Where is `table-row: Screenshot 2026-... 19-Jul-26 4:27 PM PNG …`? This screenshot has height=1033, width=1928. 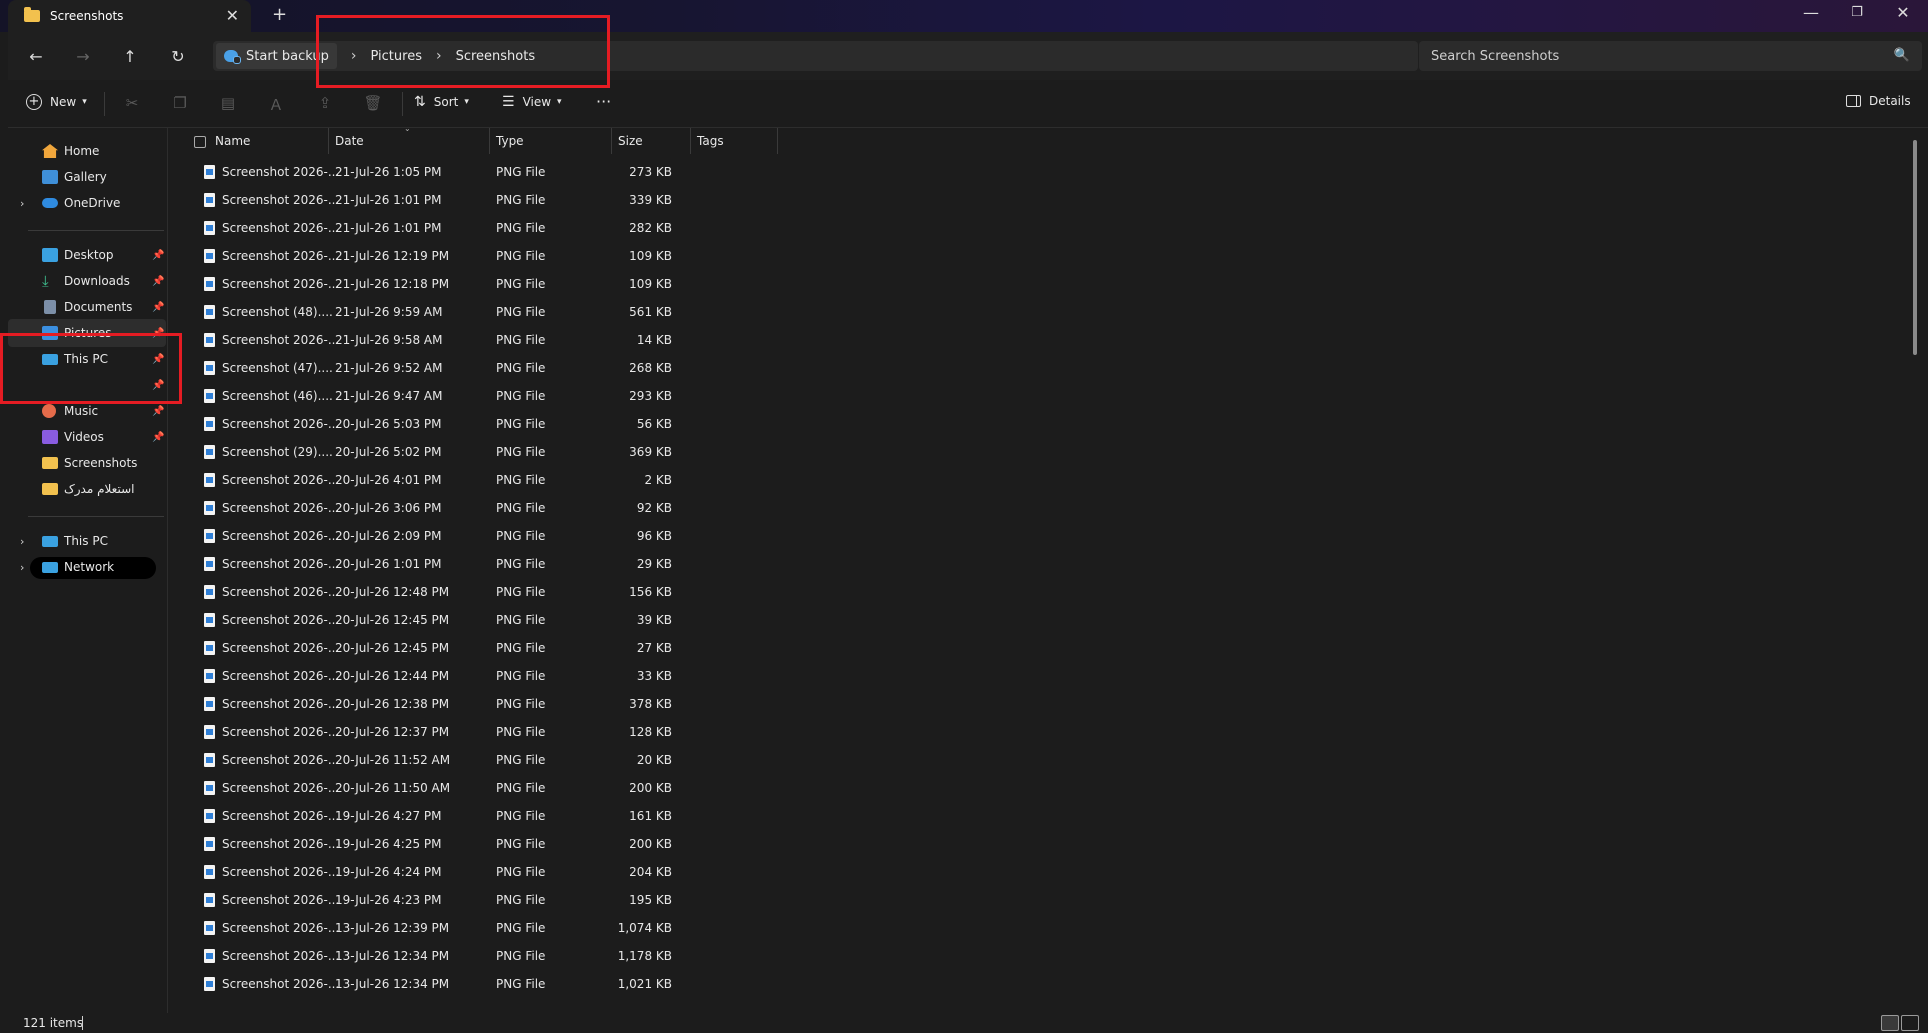
table-row: Screenshot 2026-... 19-Jul-26 4:27 PM PNG … is located at coordinates (430, 816).